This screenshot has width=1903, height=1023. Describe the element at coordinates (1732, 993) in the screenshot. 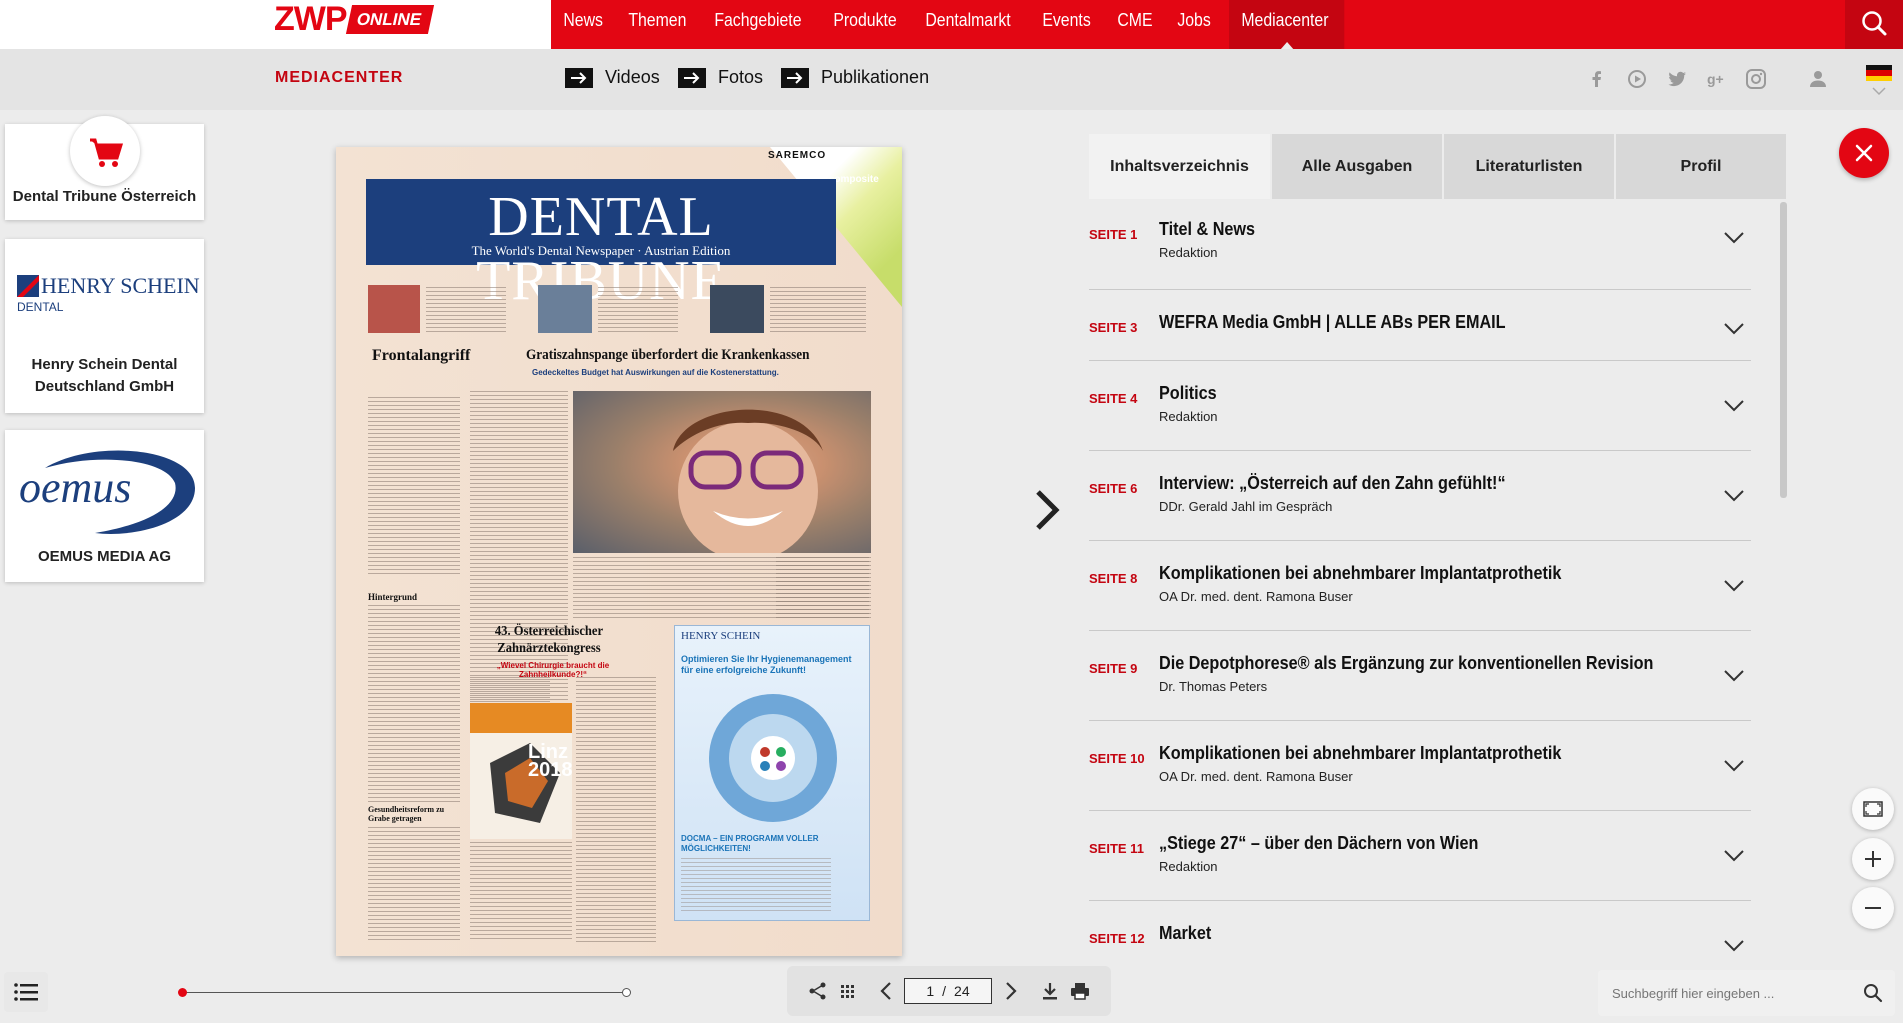

I see `search-input` at that location.